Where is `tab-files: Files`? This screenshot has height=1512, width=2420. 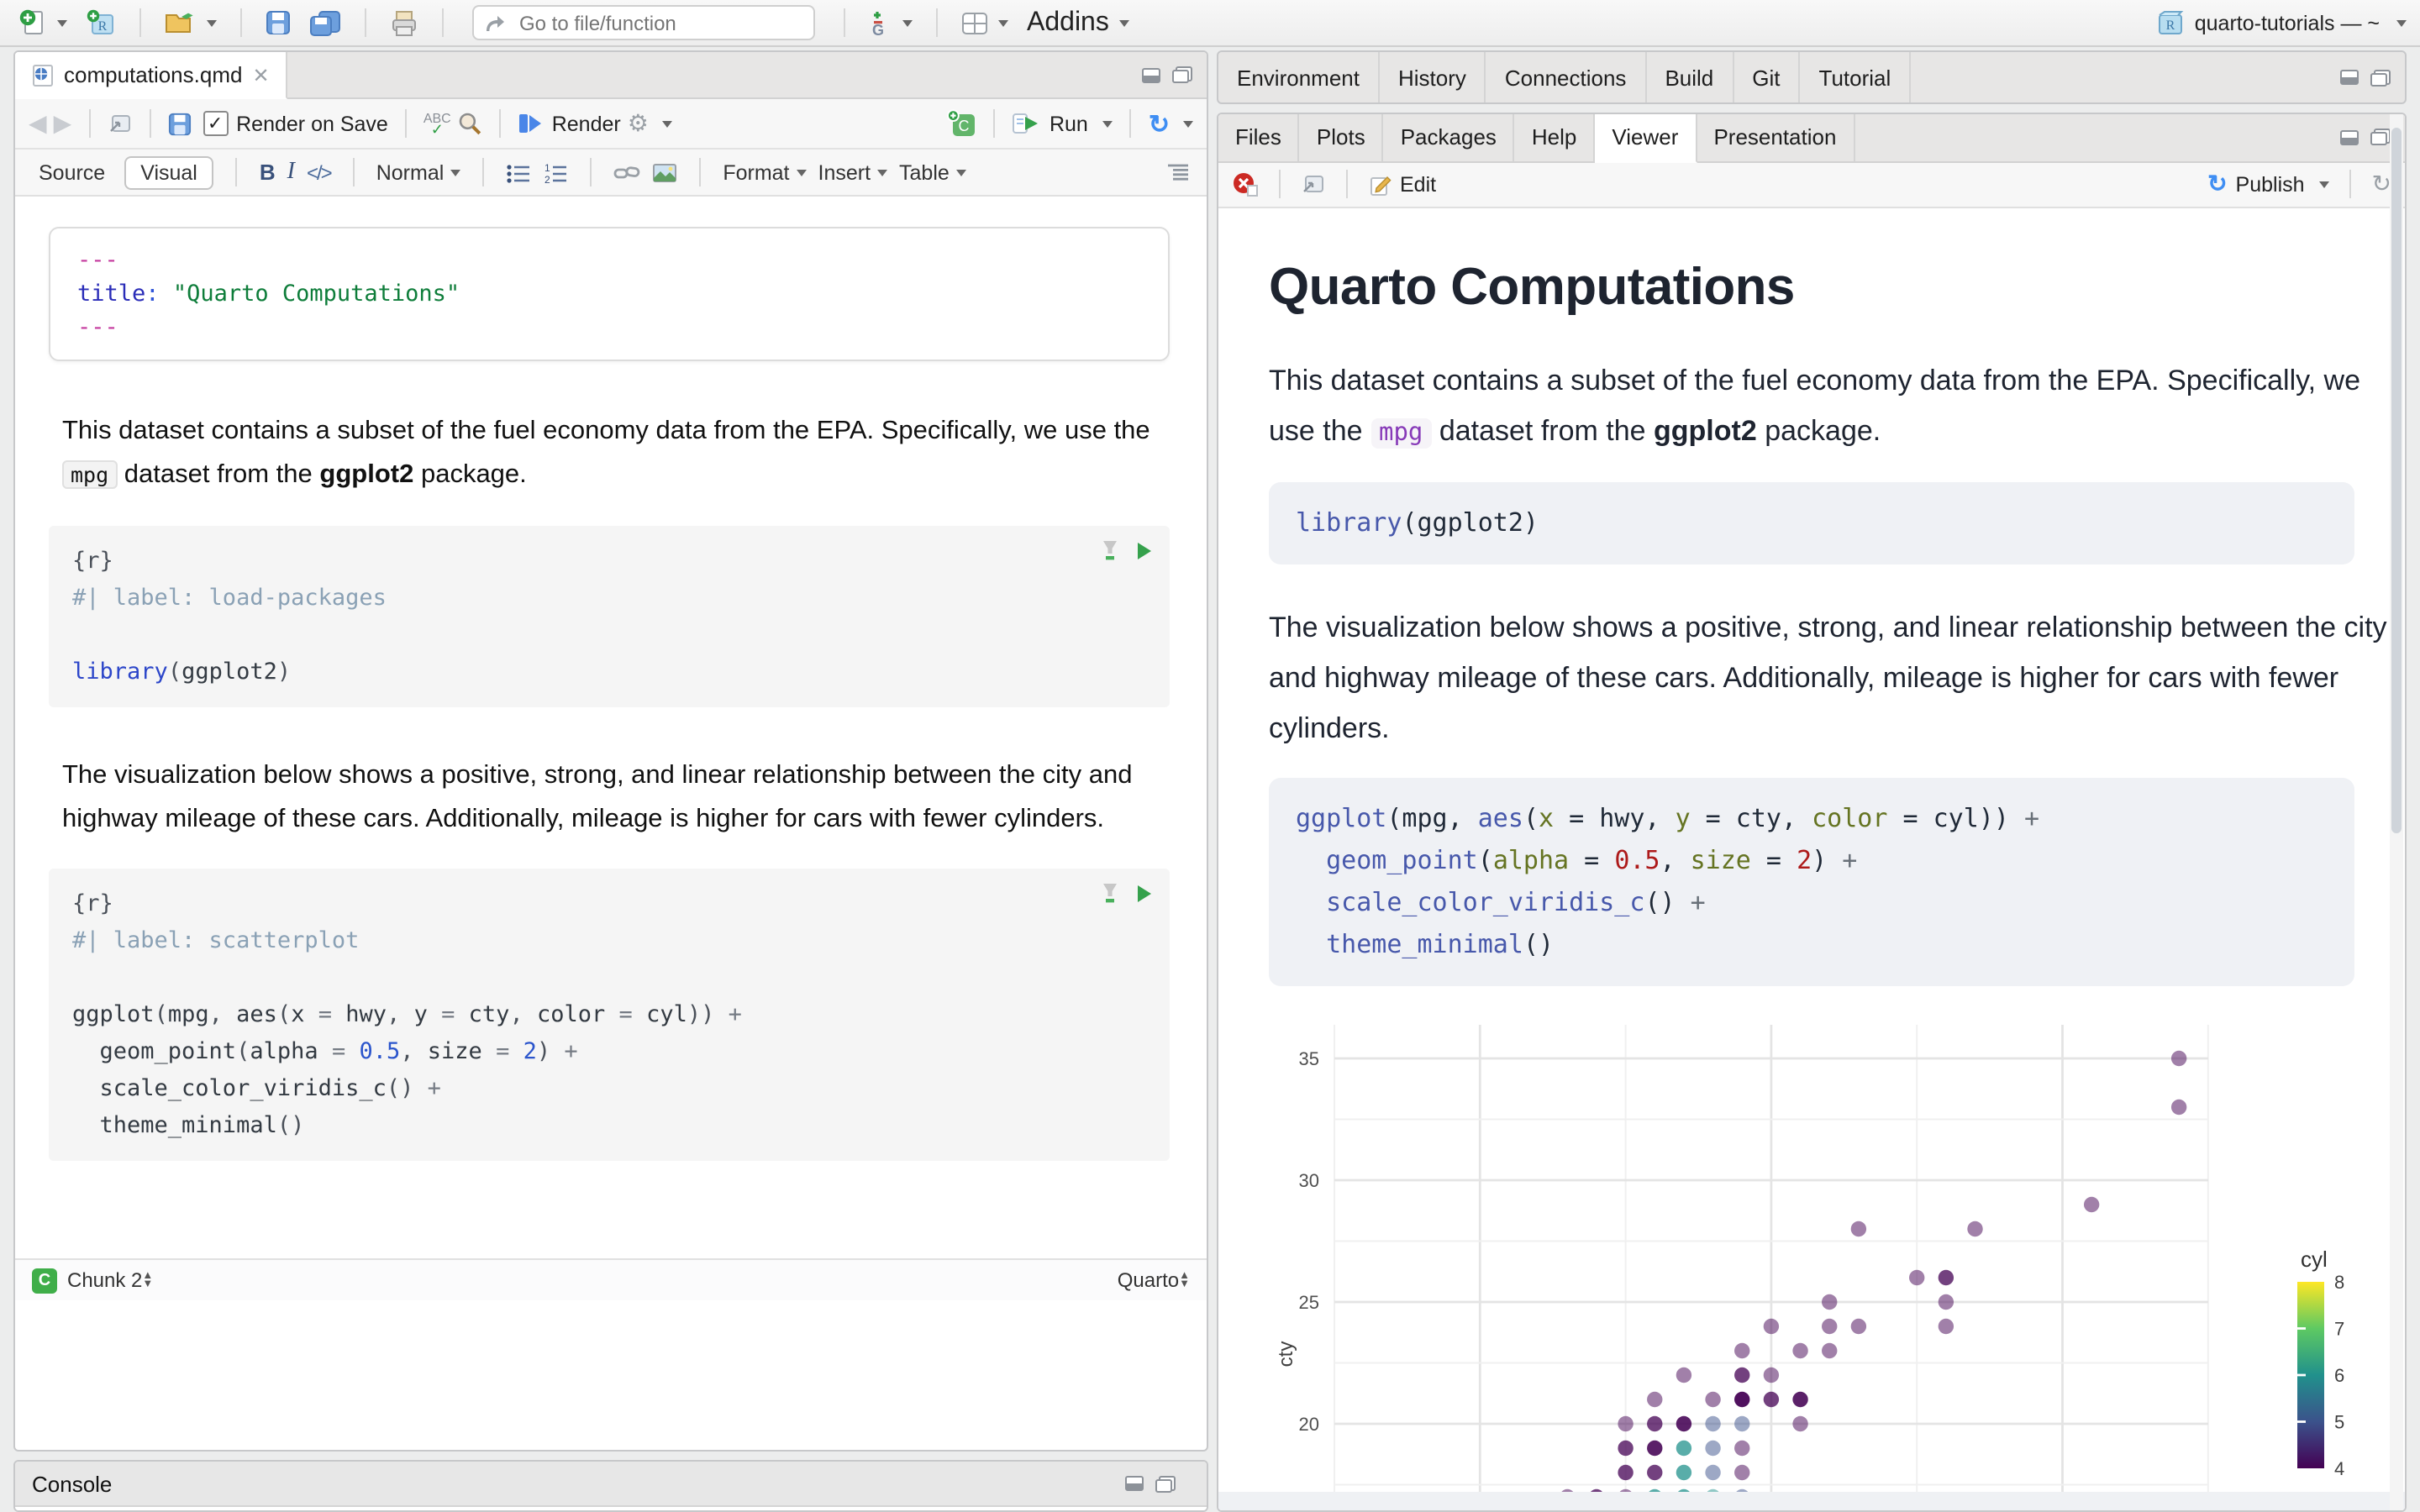 tab-files: Files is located at coordinates (1259, 137).